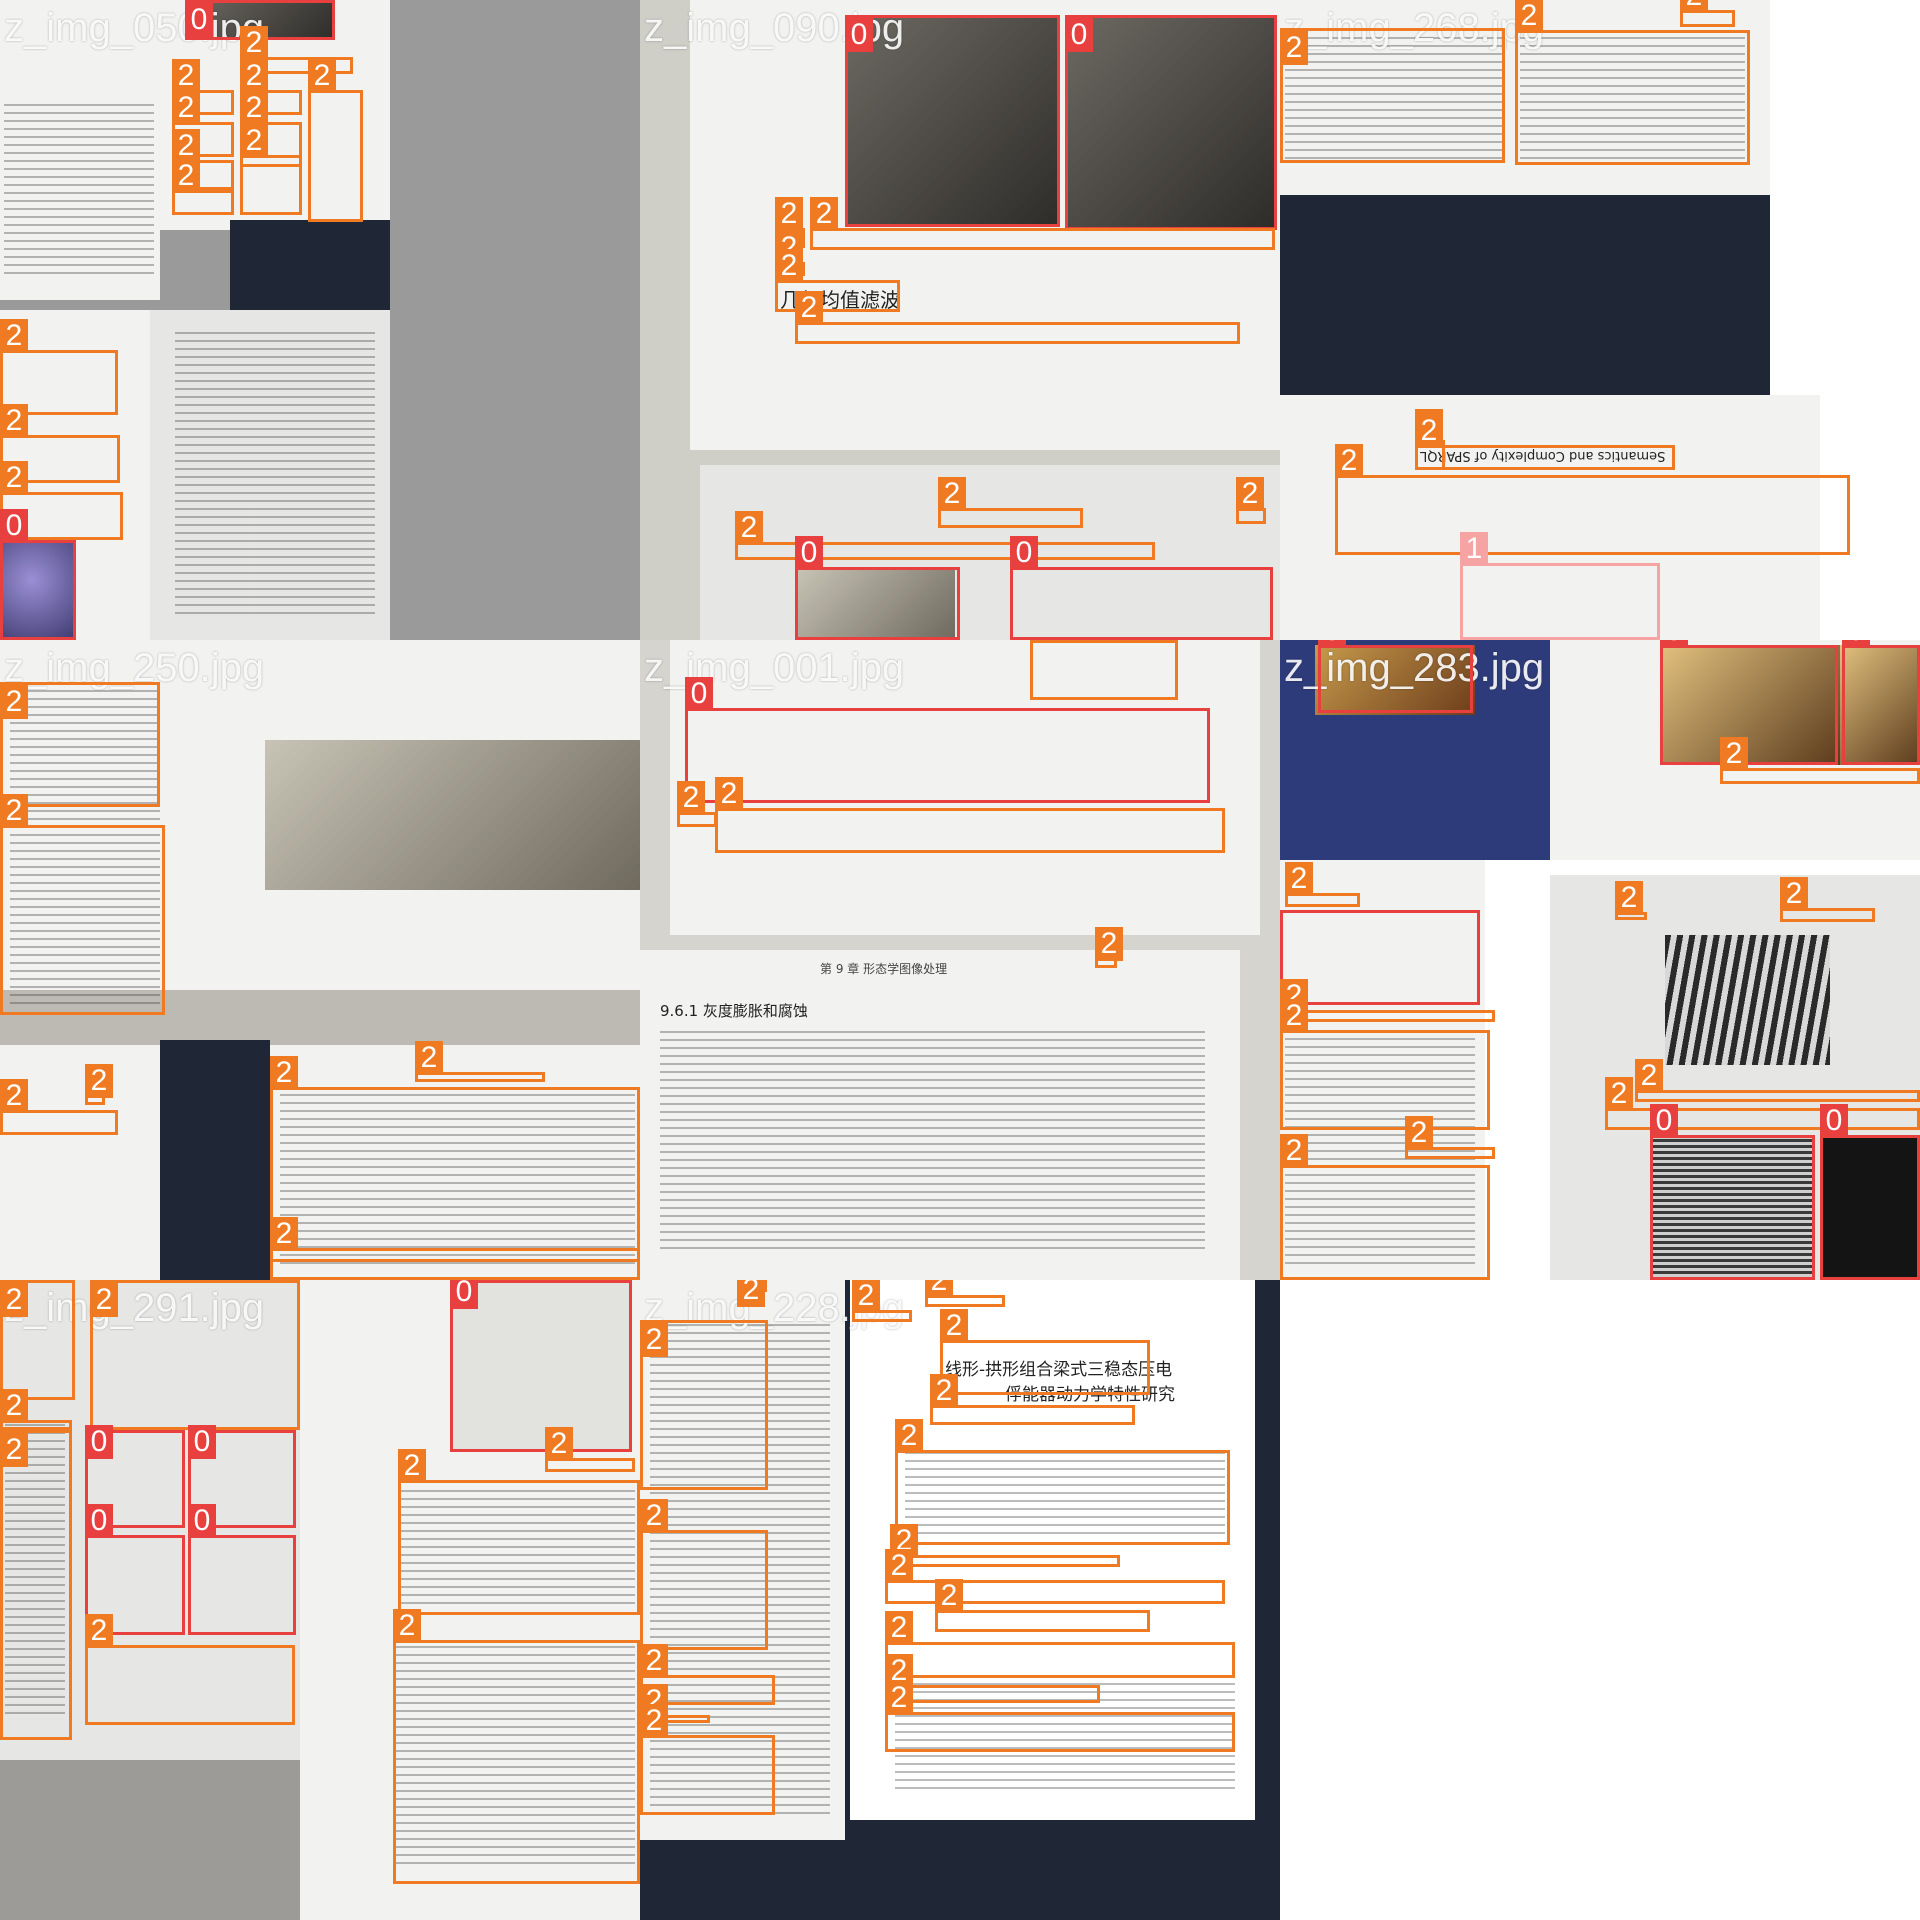 The width and height of the screenshot is (1920, 1920). Describe the element at coordinates (1474, 549) in the screenshot. I see `class-tag: 1` at that location.